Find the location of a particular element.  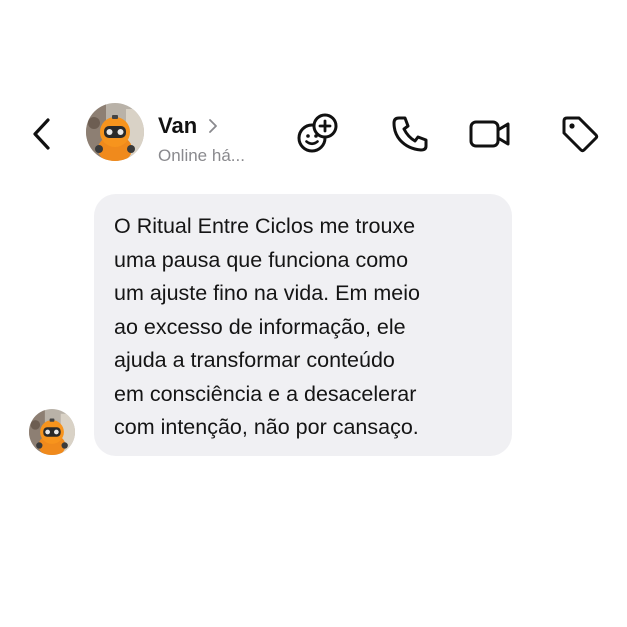

stickers-icon is located at coordinates (317, 133).